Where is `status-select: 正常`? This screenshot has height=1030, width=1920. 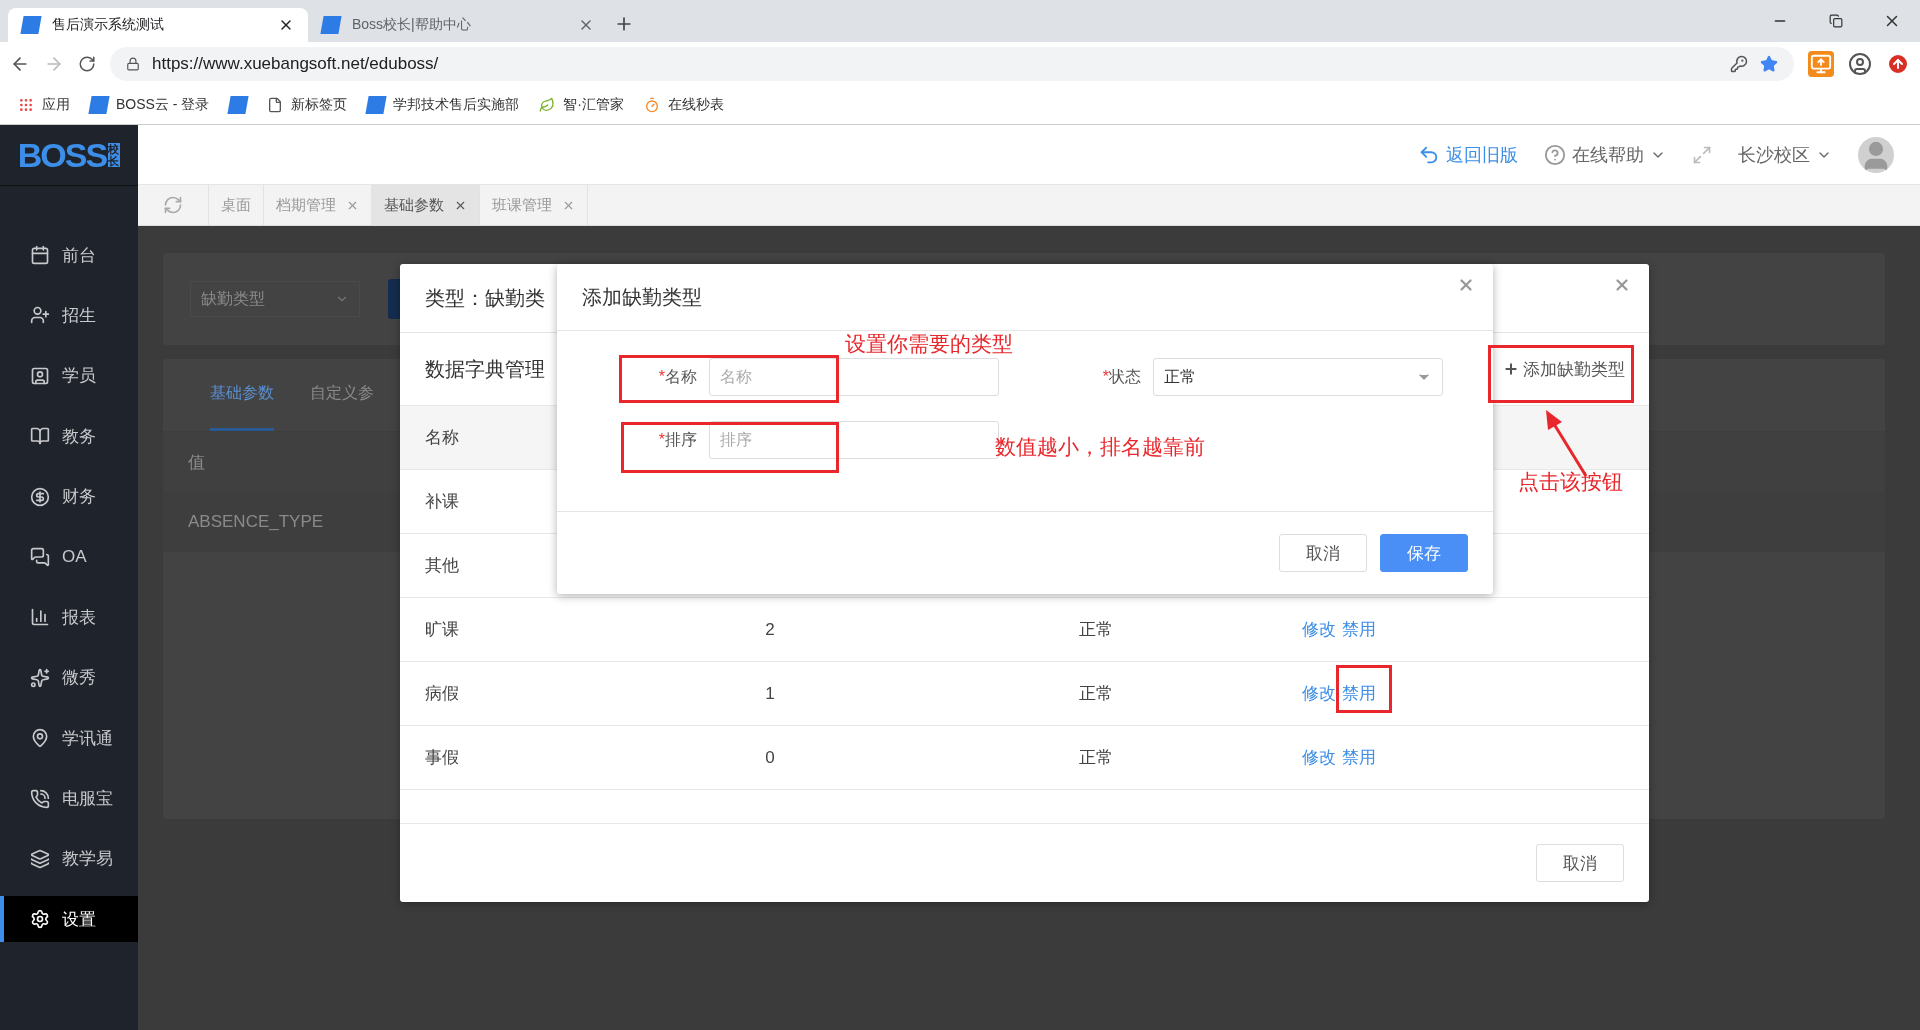 status-select: 正常 is located at coordinates (1298, 377).